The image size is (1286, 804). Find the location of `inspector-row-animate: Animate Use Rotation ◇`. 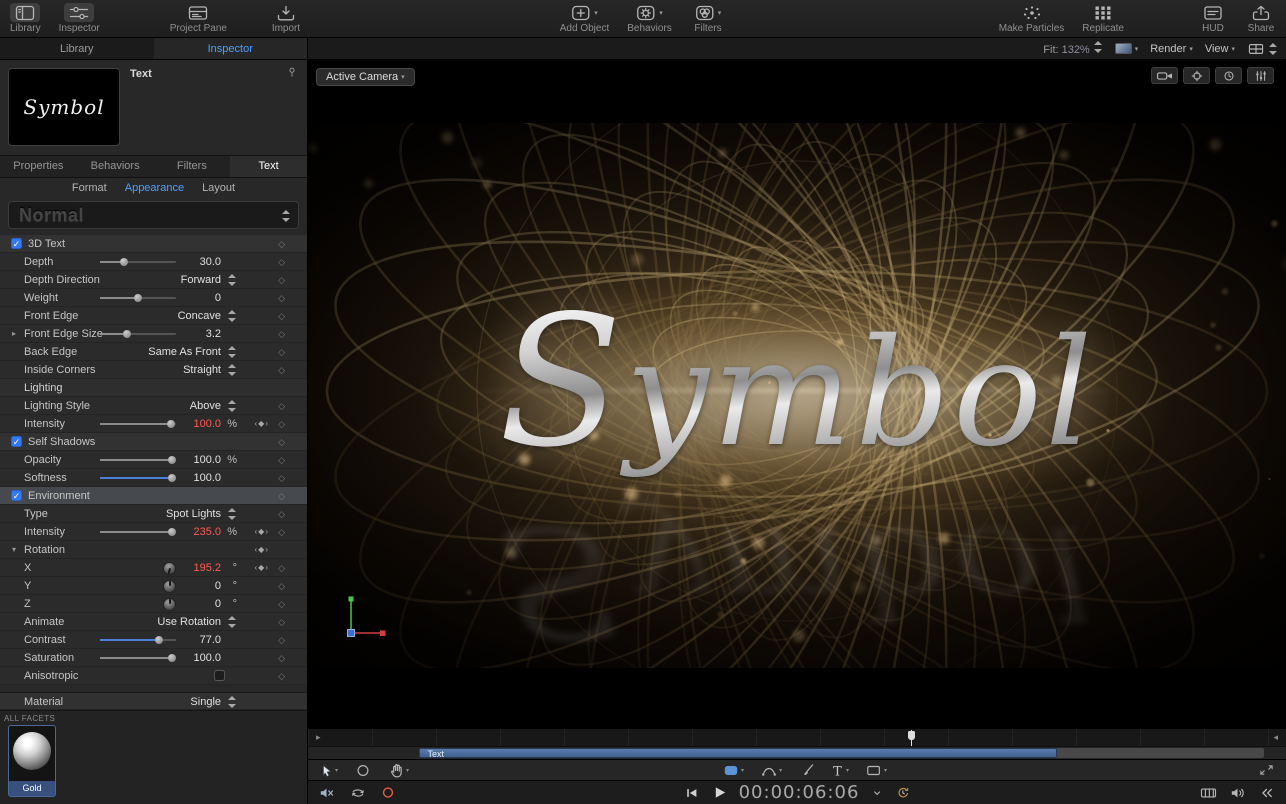

inspector-row-animate: Animate Use Rotation ◇ is located at coordinates (153, 622).